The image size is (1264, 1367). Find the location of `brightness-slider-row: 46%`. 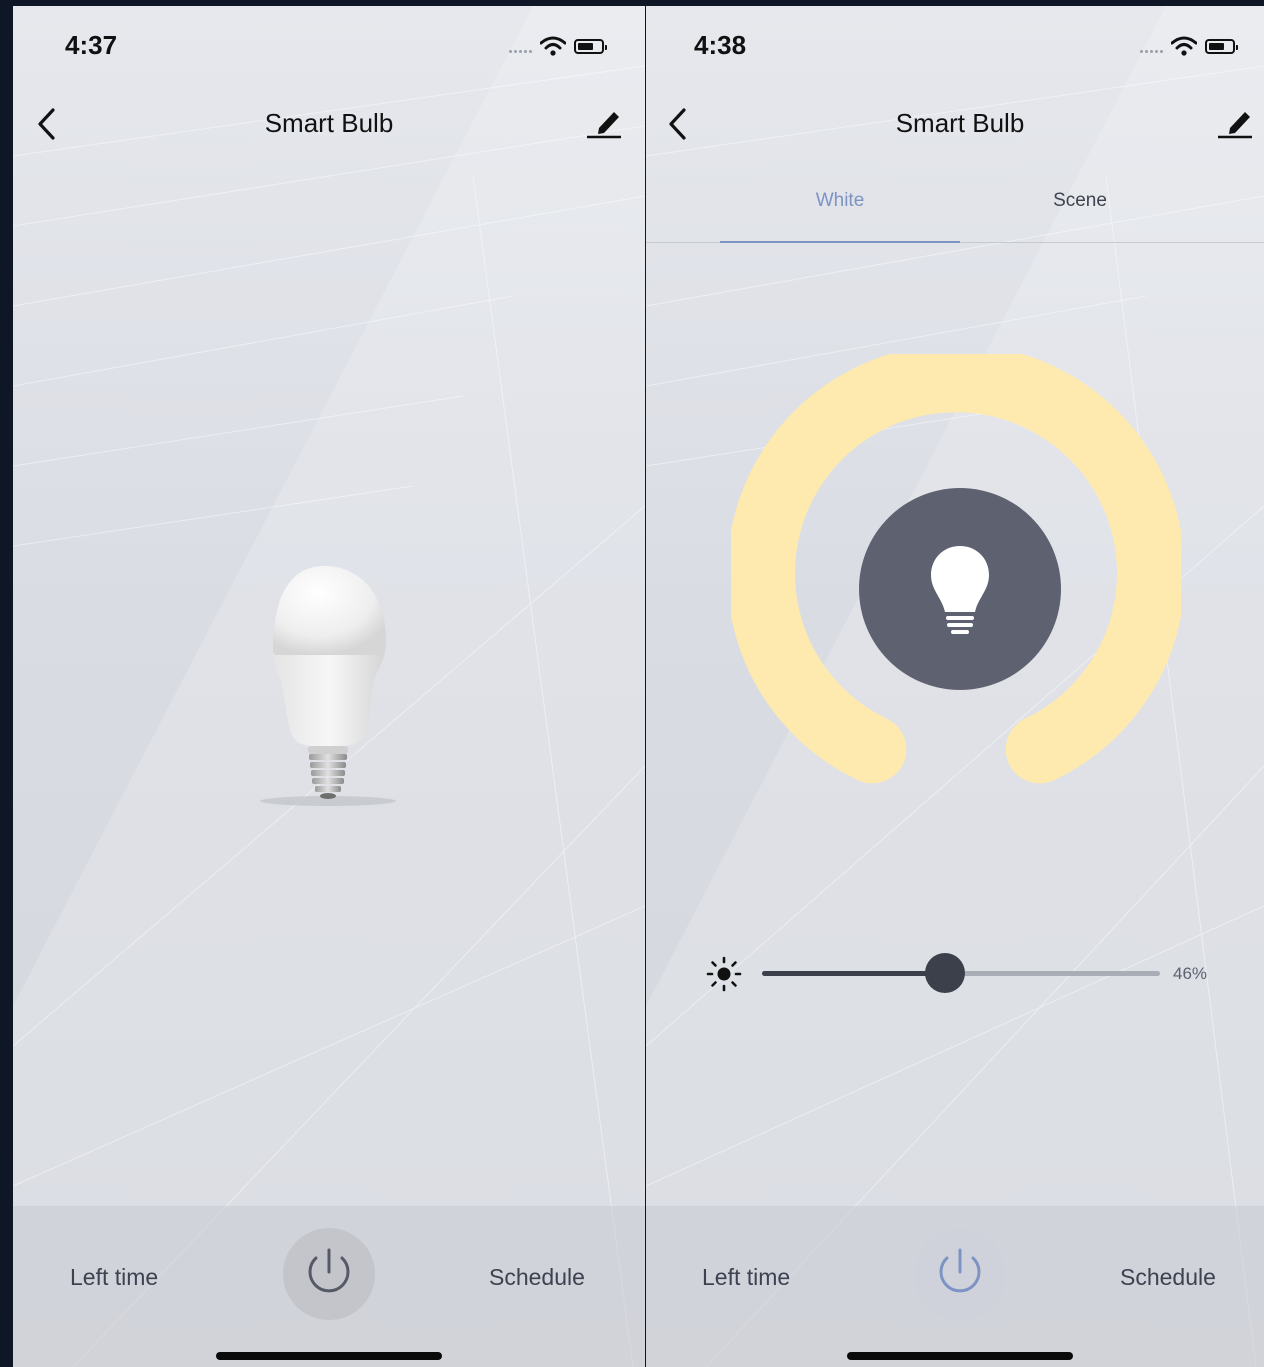

brightness-slider-row: 46% is located at coordinates (966, 974).